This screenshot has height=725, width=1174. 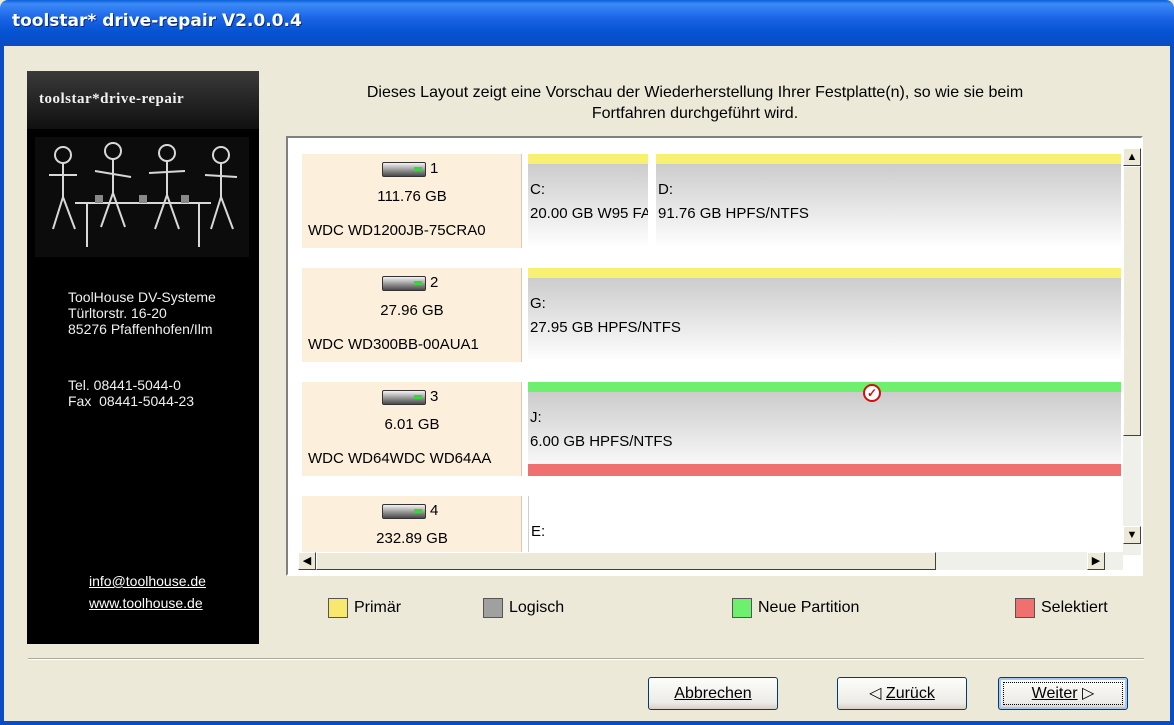 What do you see at coordinates (307, 561) in the screenshot?
I see `scroll-left-button: ◀` at bounding box center [307, 561].